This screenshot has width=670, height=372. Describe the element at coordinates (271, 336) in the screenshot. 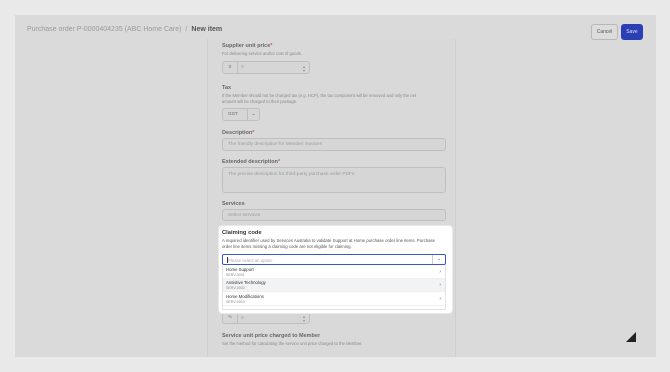

I see `service-unit-price-label: Service unit price charged to Member` at that location.